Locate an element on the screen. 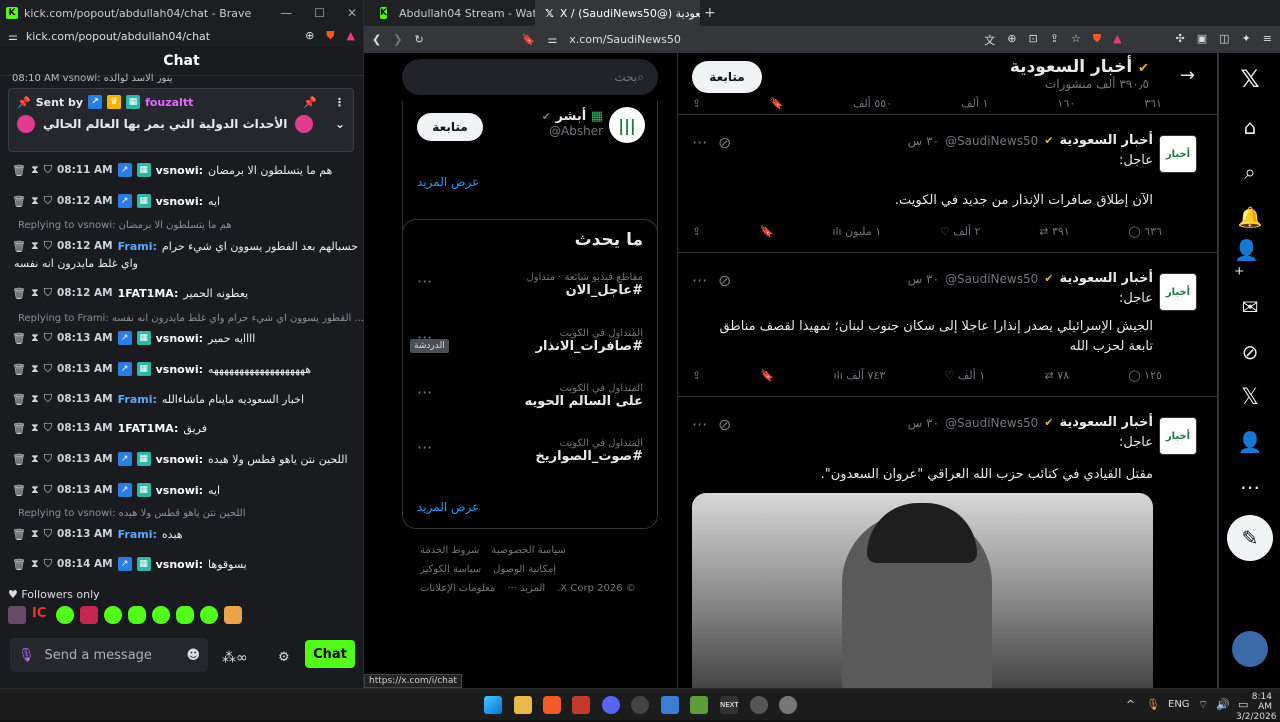 The height and width of the screenshot is (722, 1280). follow-people-icon: 👤⁺ is located at coordinates (1250, 262).